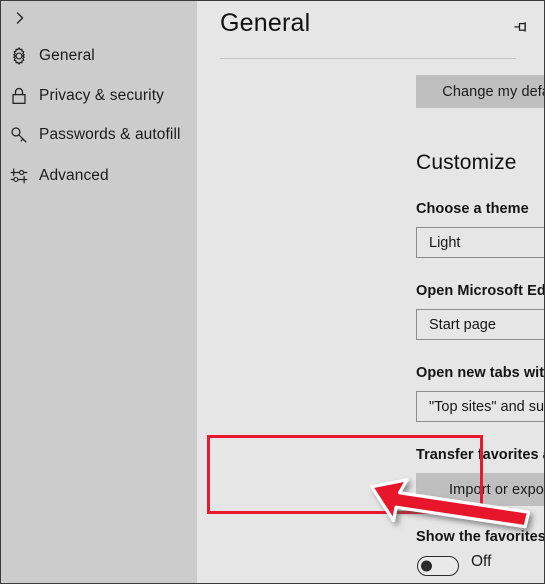 The image size is (545, 584). I want to click on open-edge-with-dropdown: Start page, so click(480, 324).